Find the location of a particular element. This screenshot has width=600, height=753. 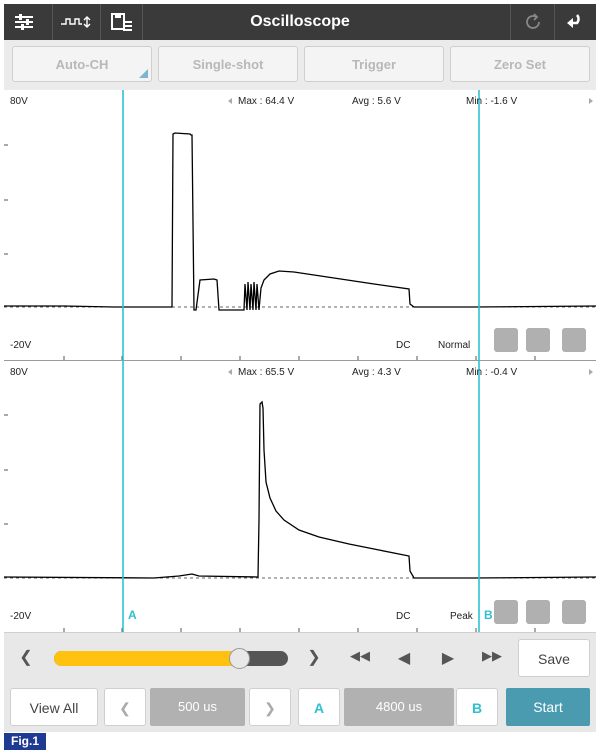

step-back-icon: ◀ is located at coordinates (404, 658).